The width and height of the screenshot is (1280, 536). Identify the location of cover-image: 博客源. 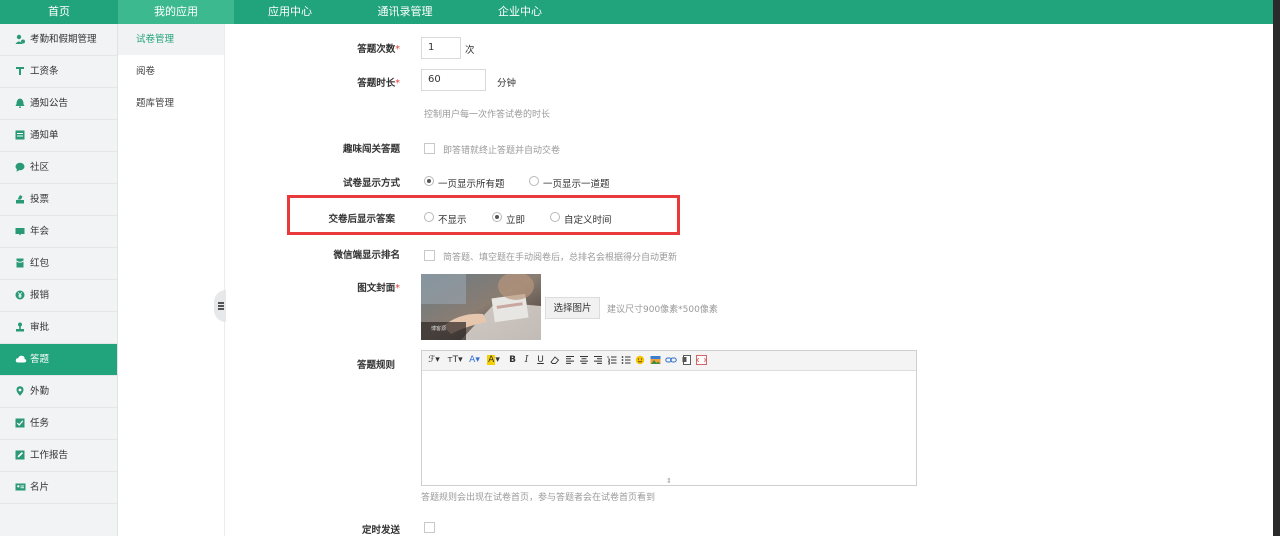
(481, 307).